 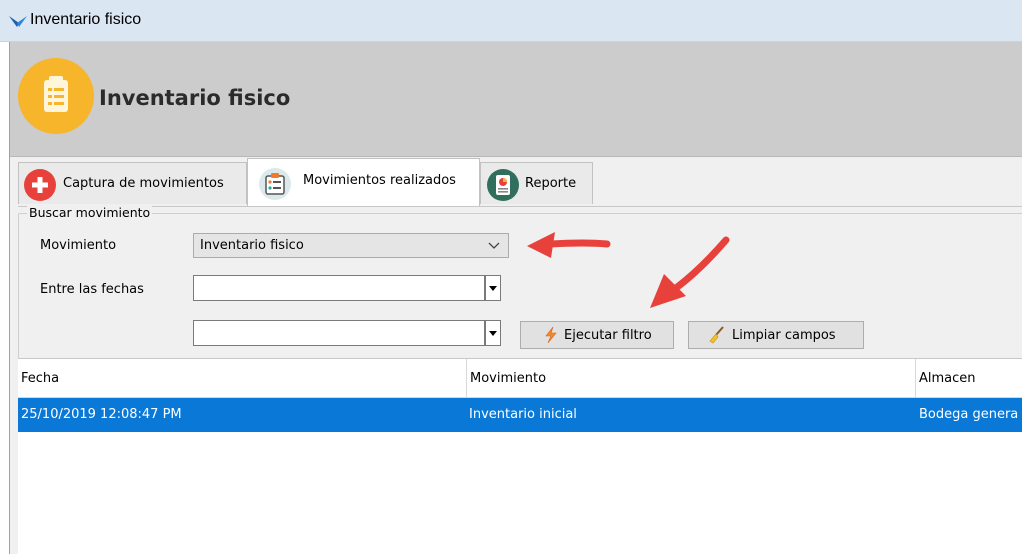 What do you see at coordinates (92, 289) in the screenshot?
I see `fechas-label: Entre las fechas` at bounding box center [92, 289].